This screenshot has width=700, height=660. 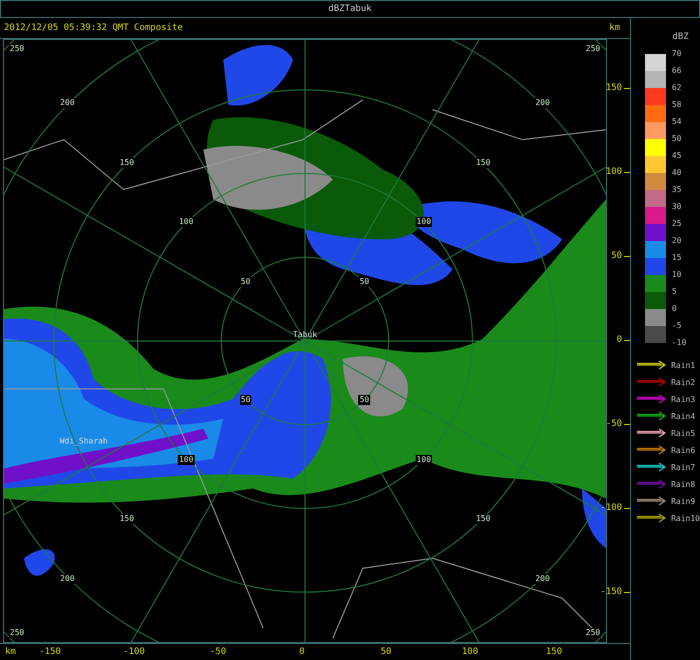 I want to click on y-axis-tick-label: 150, so click(x=614, y=88).